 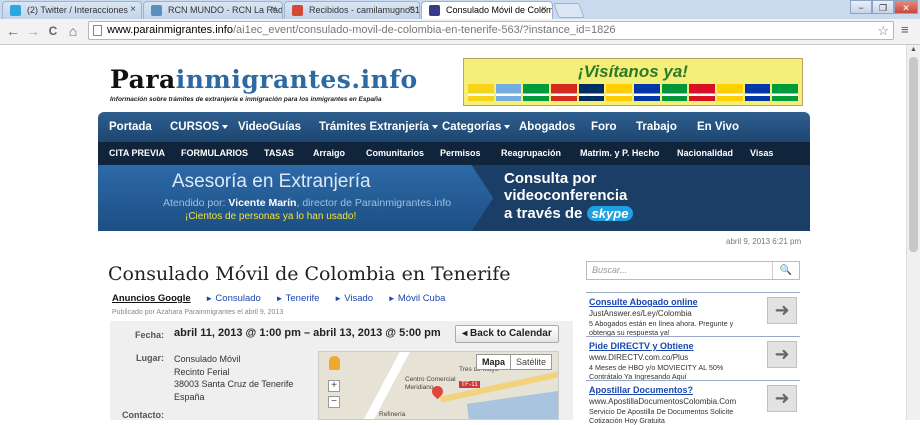 I want to click on vertical-scrollbar: ▲, so click(x=913, y=232).